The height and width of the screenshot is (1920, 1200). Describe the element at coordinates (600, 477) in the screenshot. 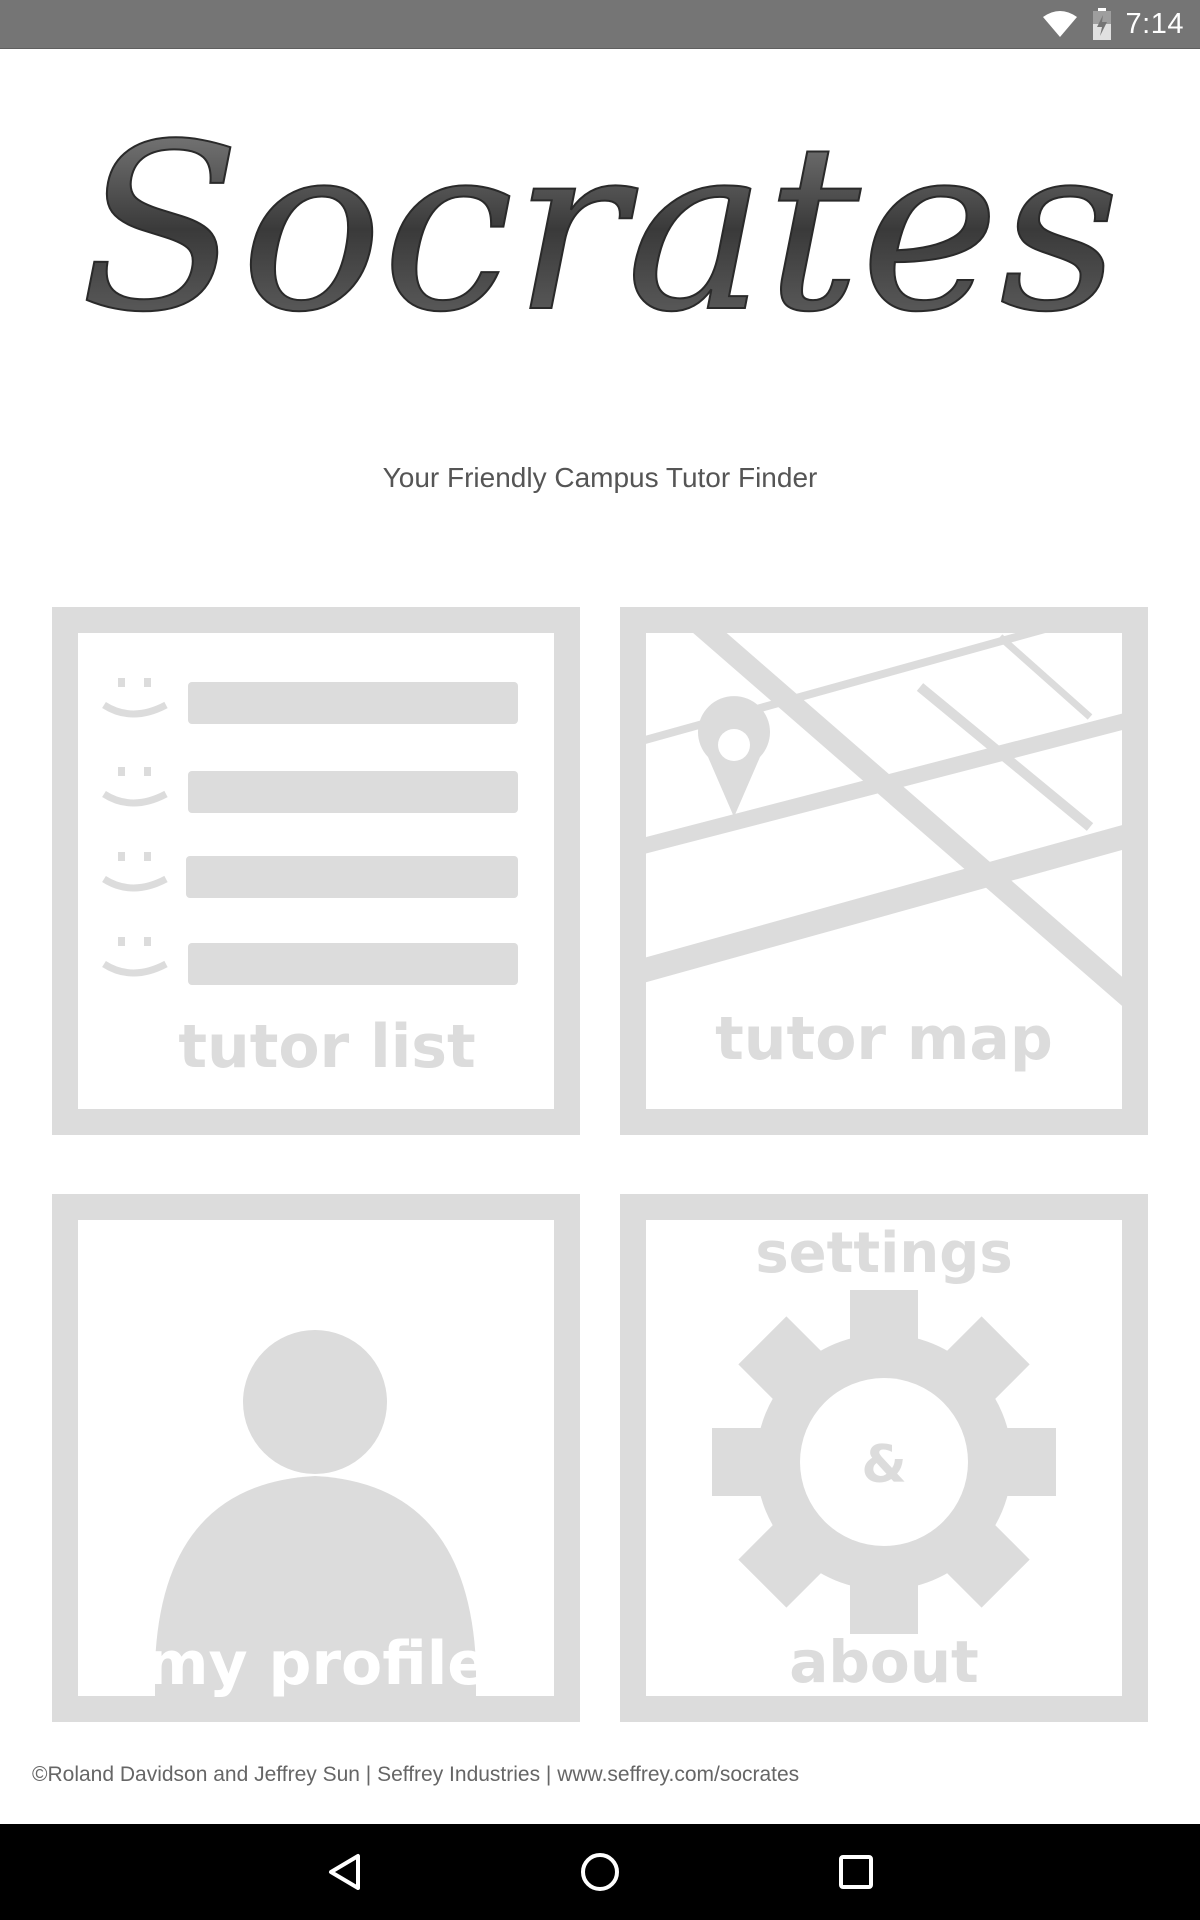

I see `tagline: Your Friendly Campus Tutor Finder` at that location.